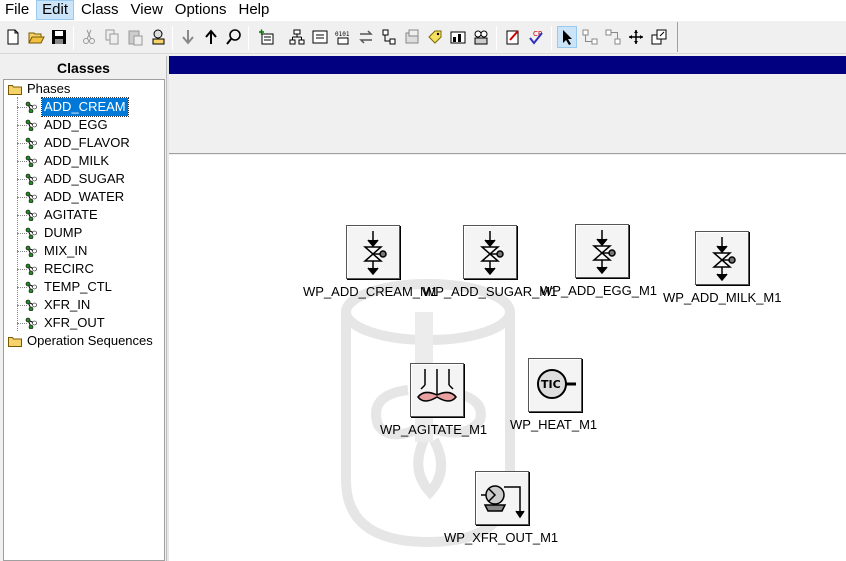  I want to click on toolbar-end-divider, so click(677, 37).